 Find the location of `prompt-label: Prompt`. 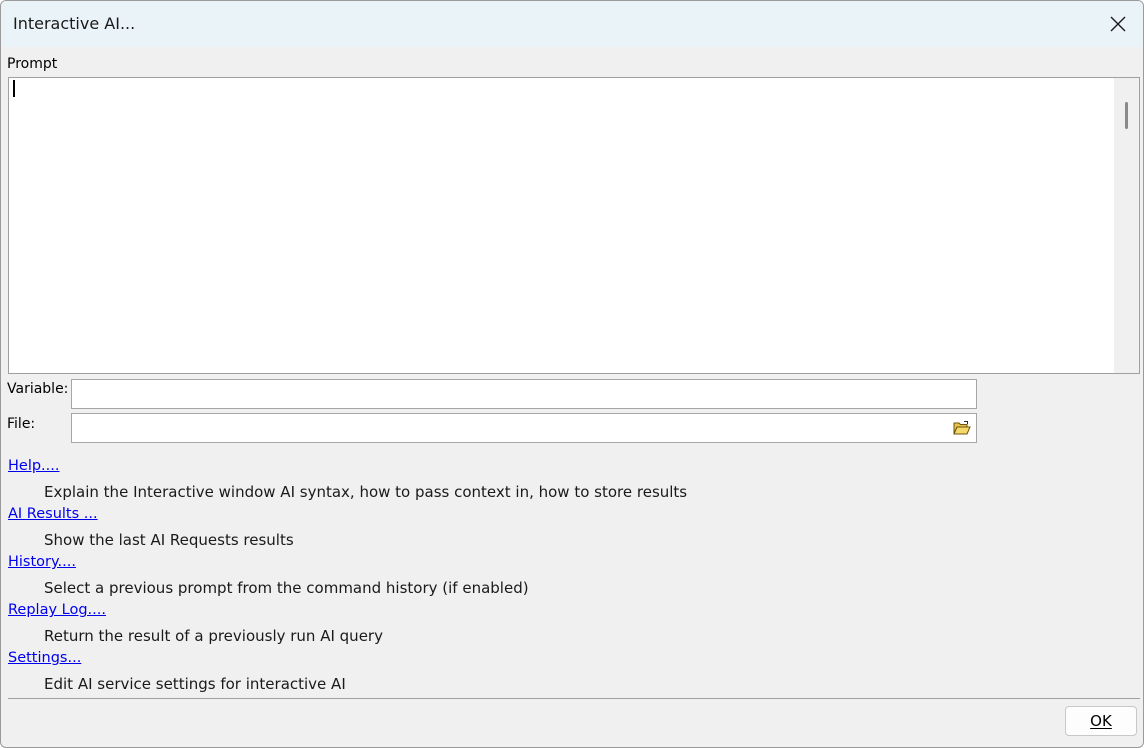

prompt-label: Prompt is located at coordinates (32, 64).